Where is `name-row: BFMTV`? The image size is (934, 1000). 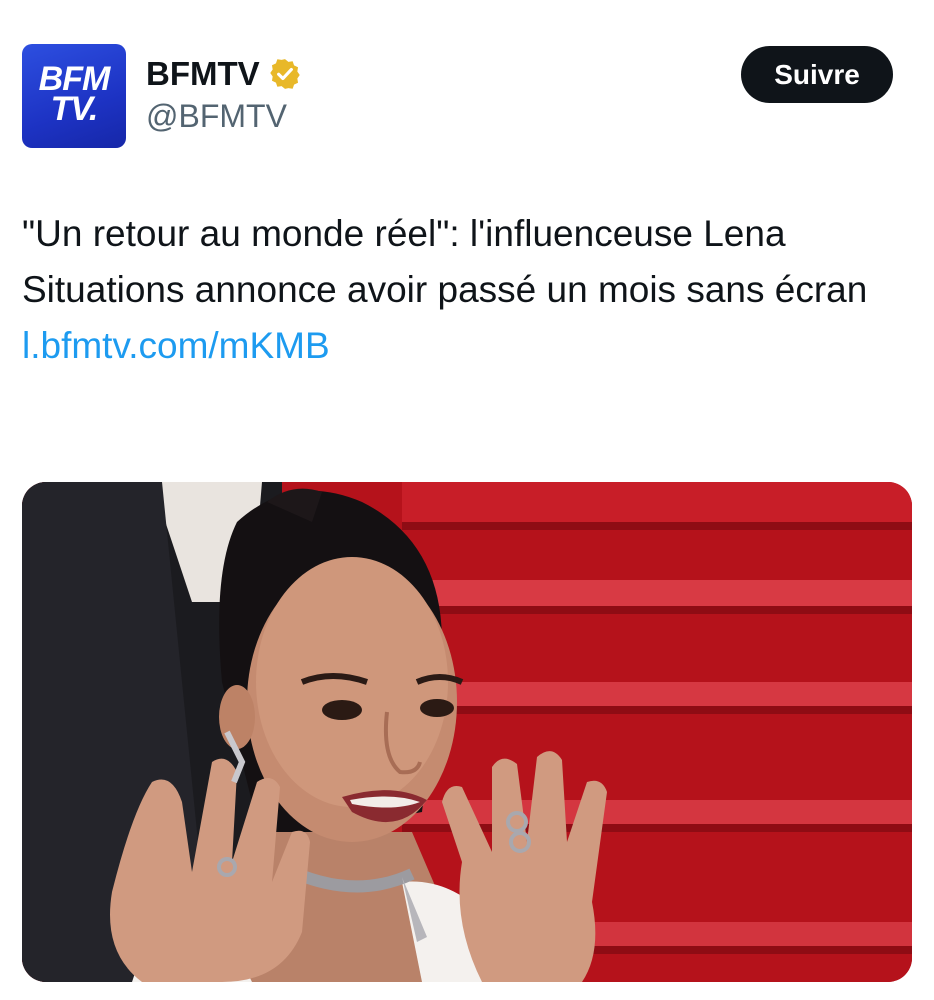 name-row: BFMTV is located at coordinates (224, 74).